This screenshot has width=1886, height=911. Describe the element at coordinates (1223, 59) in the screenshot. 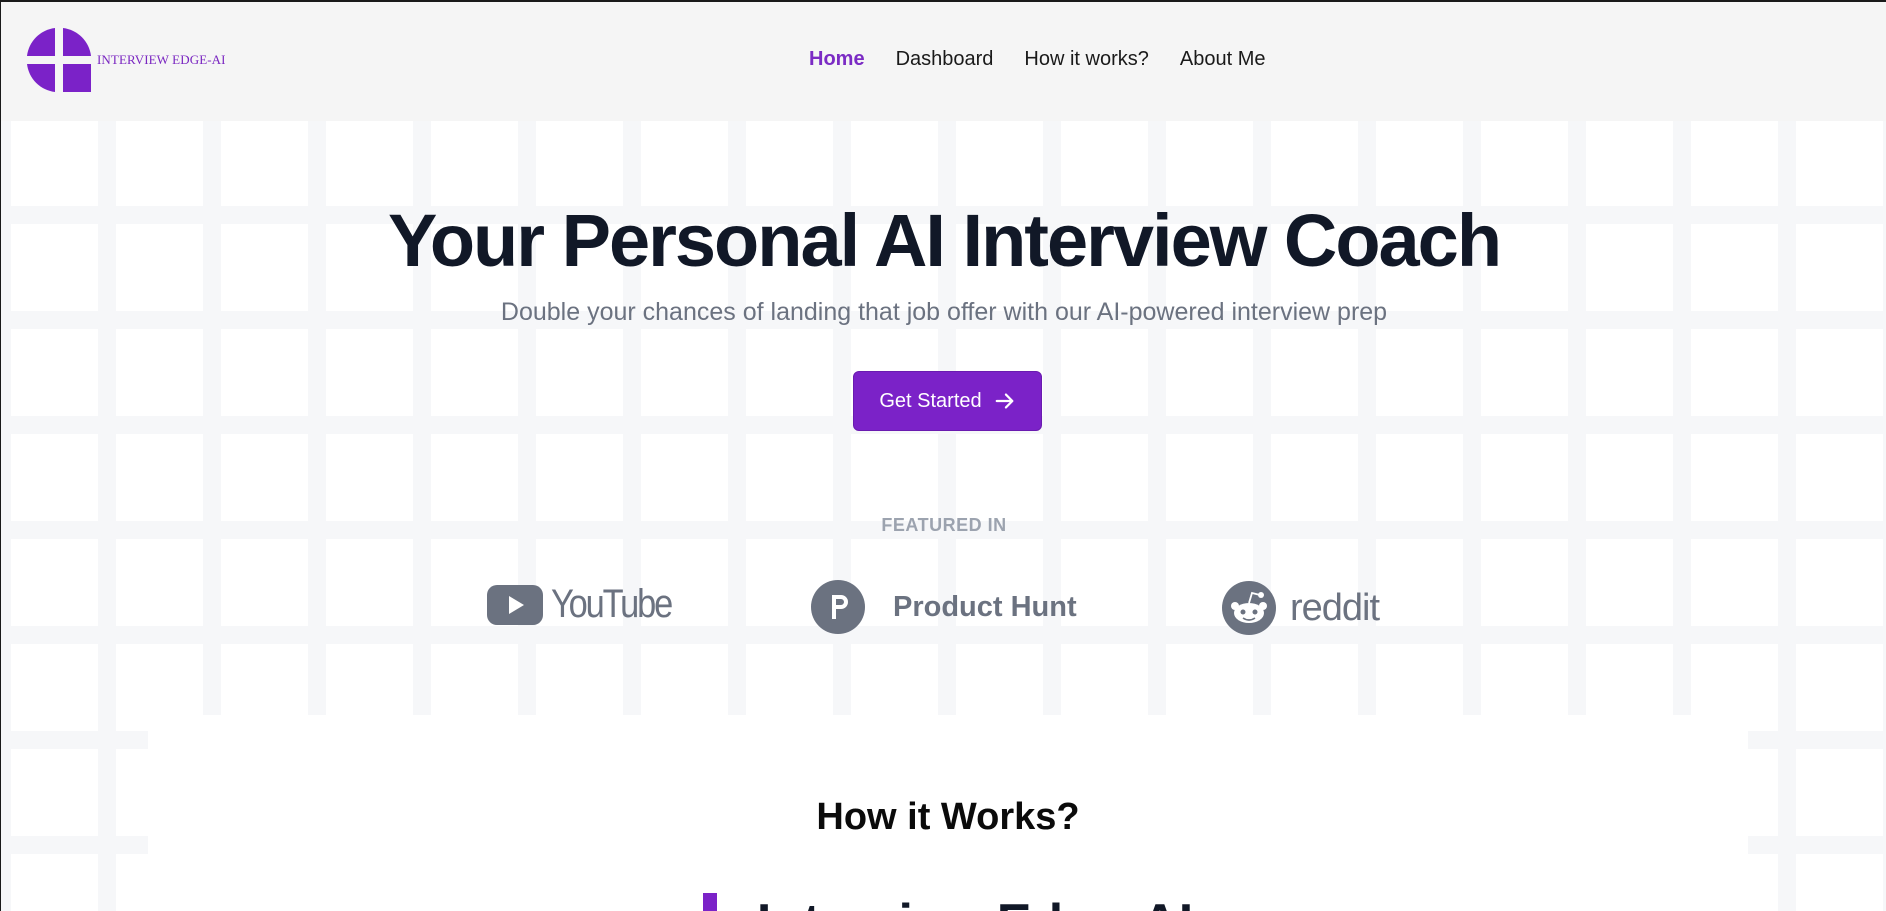

I see `nav-item-about-me: About Me` at that location.